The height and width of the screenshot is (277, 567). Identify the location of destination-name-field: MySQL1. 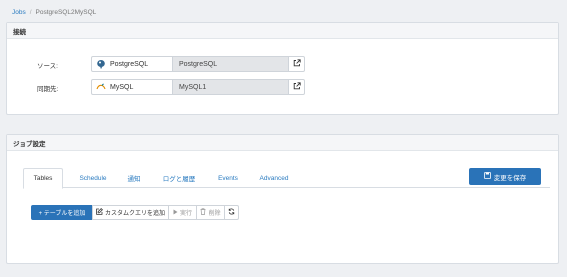
(231, 87).